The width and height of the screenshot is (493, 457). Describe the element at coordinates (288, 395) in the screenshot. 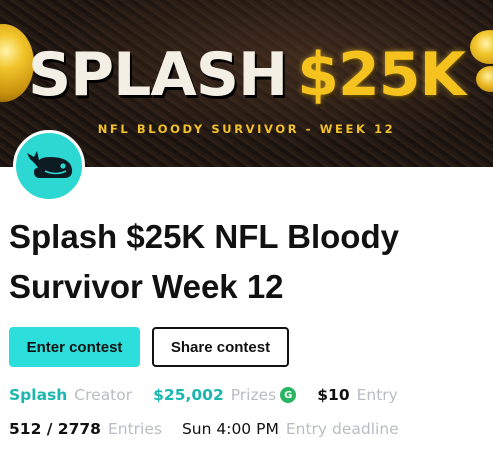

I see `prize-g-icon: G` at that location.